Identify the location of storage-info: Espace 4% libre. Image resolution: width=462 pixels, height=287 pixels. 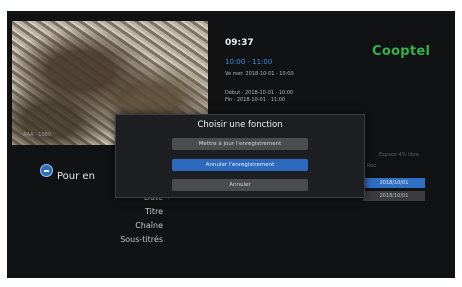
(399, 155).